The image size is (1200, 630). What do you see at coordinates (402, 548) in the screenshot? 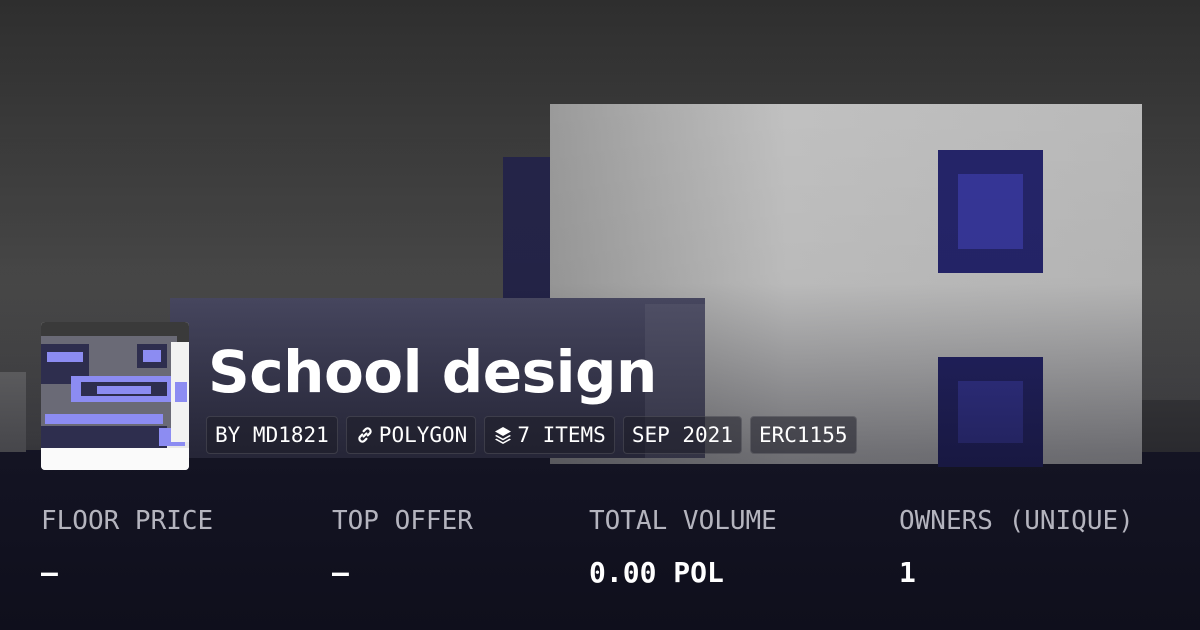
I see `stat-top-offer: TOP OFFER –` at bounding box center [402, 548].